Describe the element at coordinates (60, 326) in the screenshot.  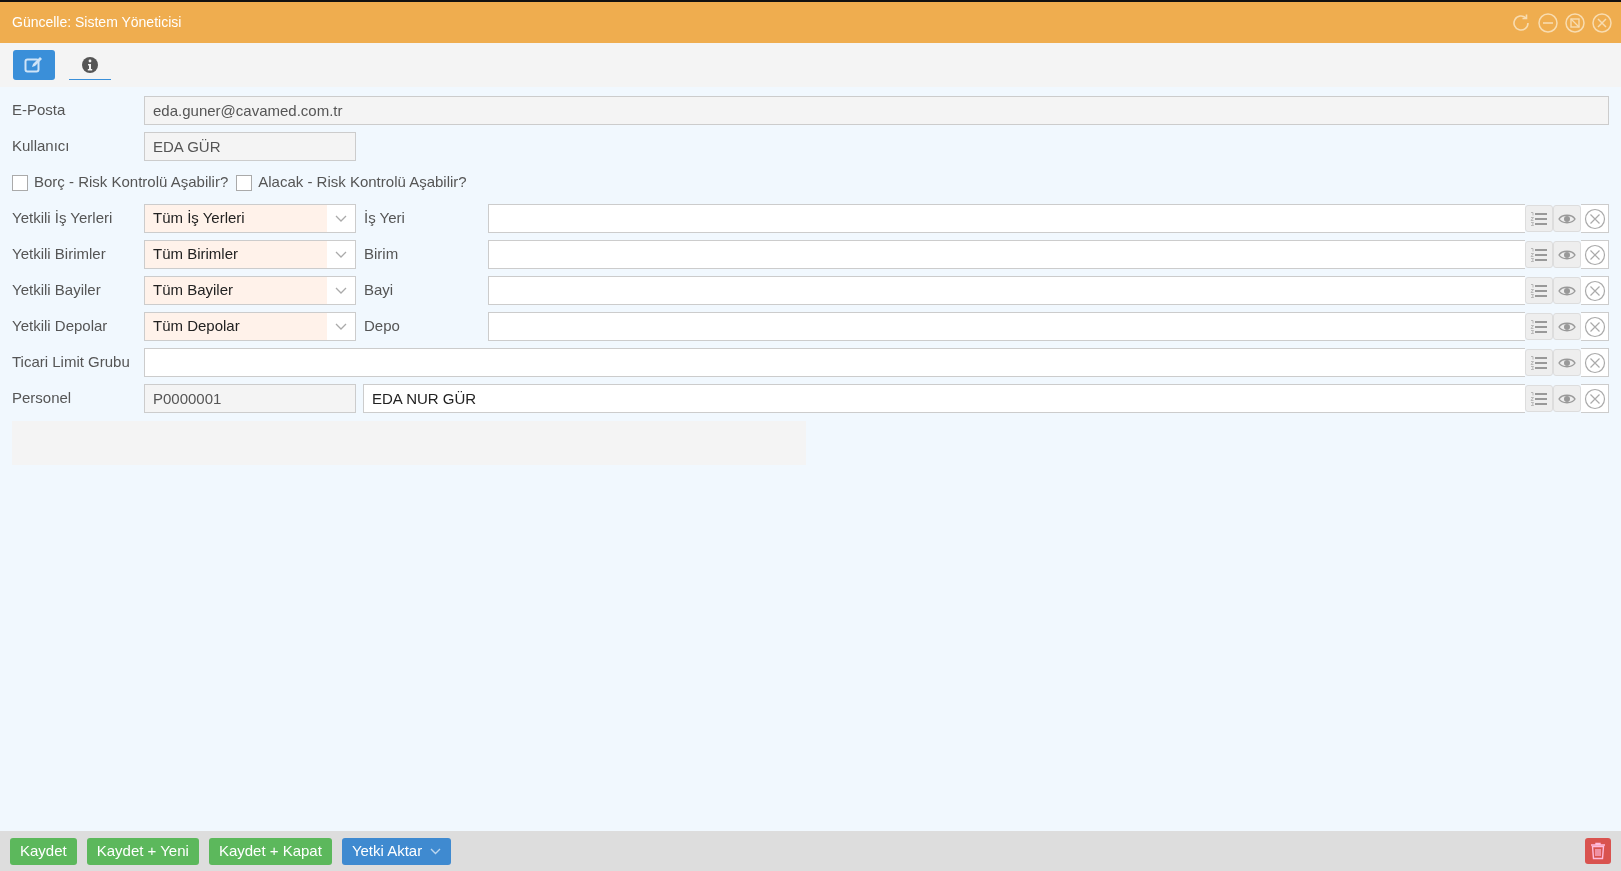
I see `field-label: Yetkili Depolar` at that location.